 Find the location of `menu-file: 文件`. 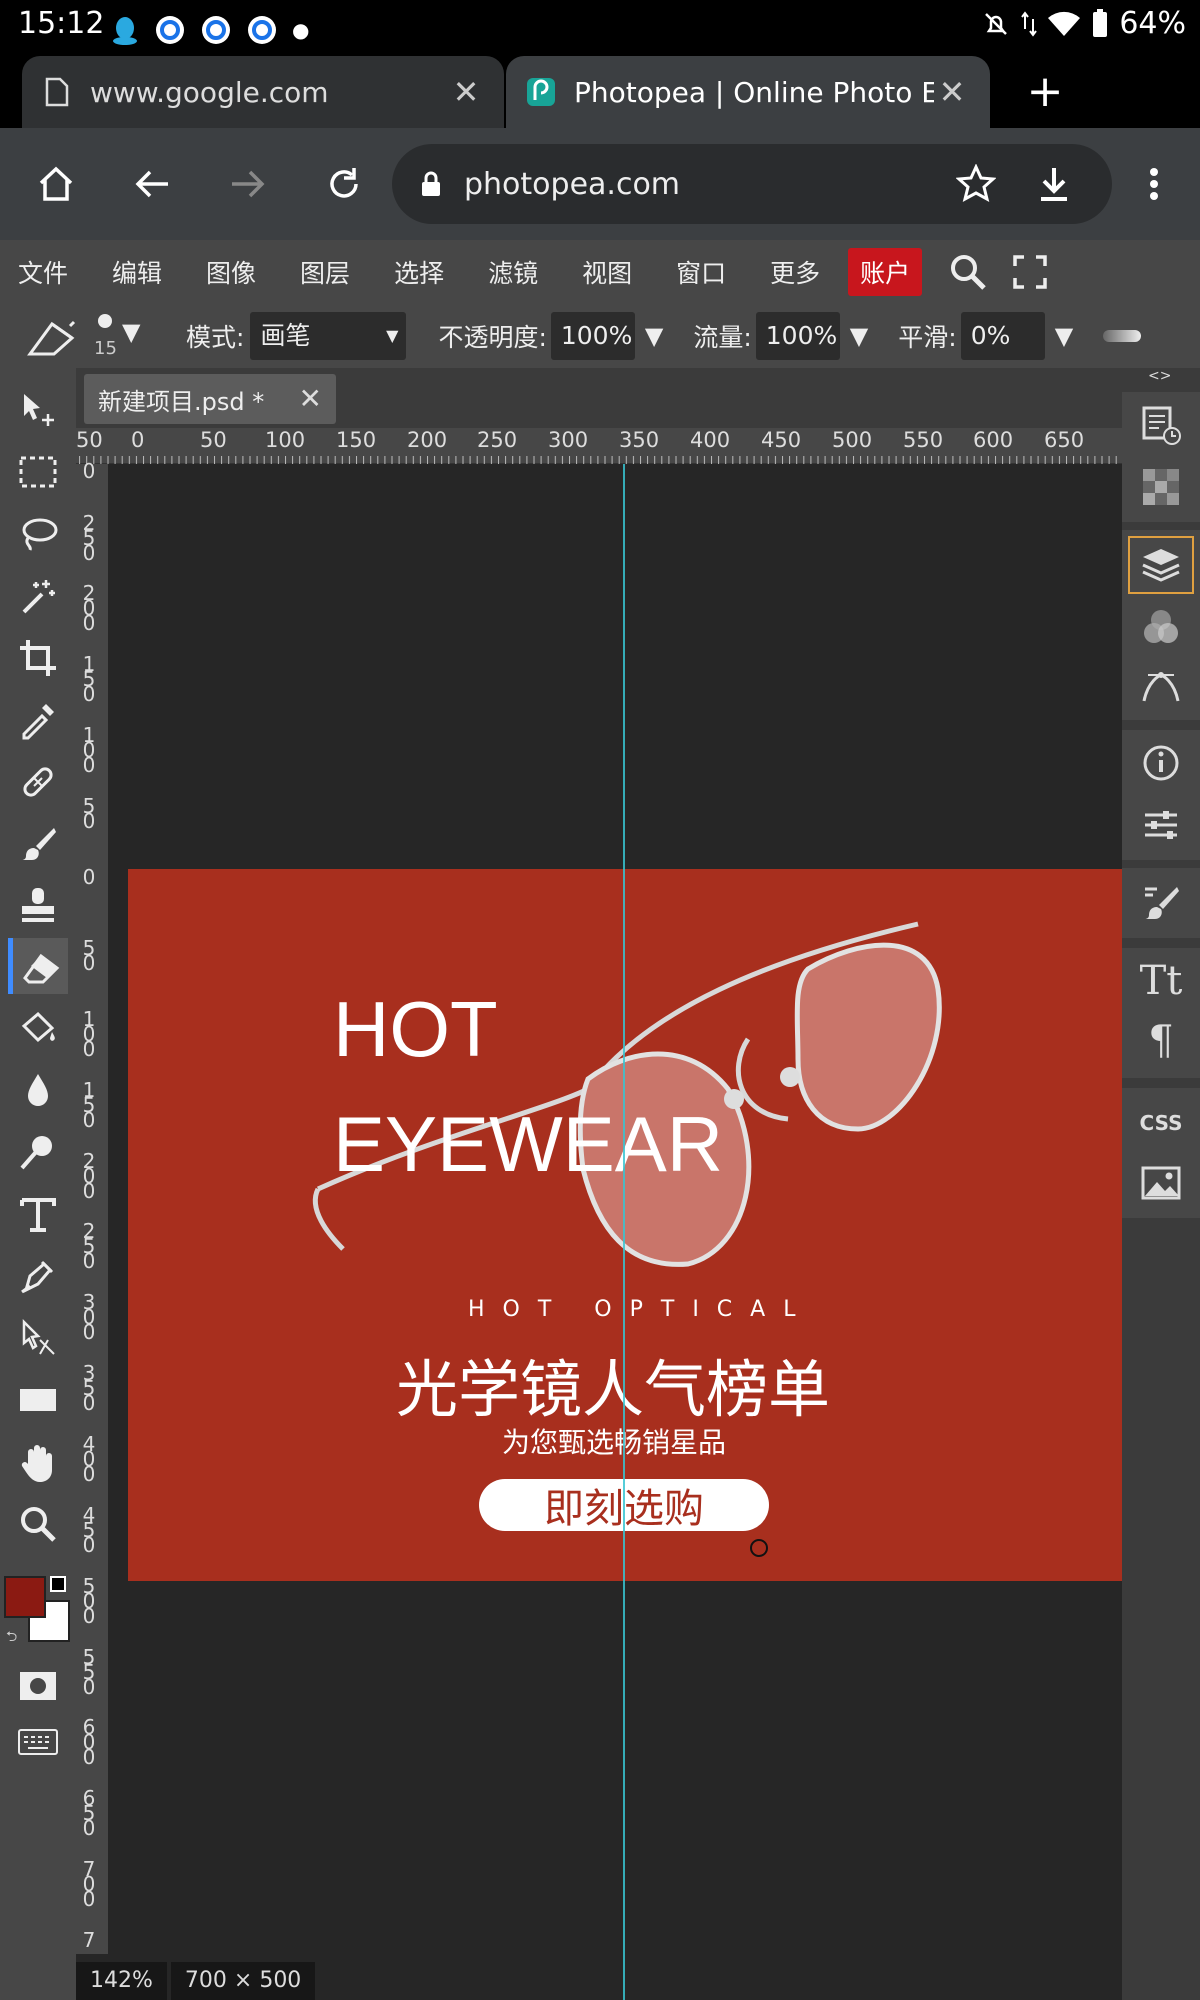

menu-file: 文件 is located at coordinates (51, 272).